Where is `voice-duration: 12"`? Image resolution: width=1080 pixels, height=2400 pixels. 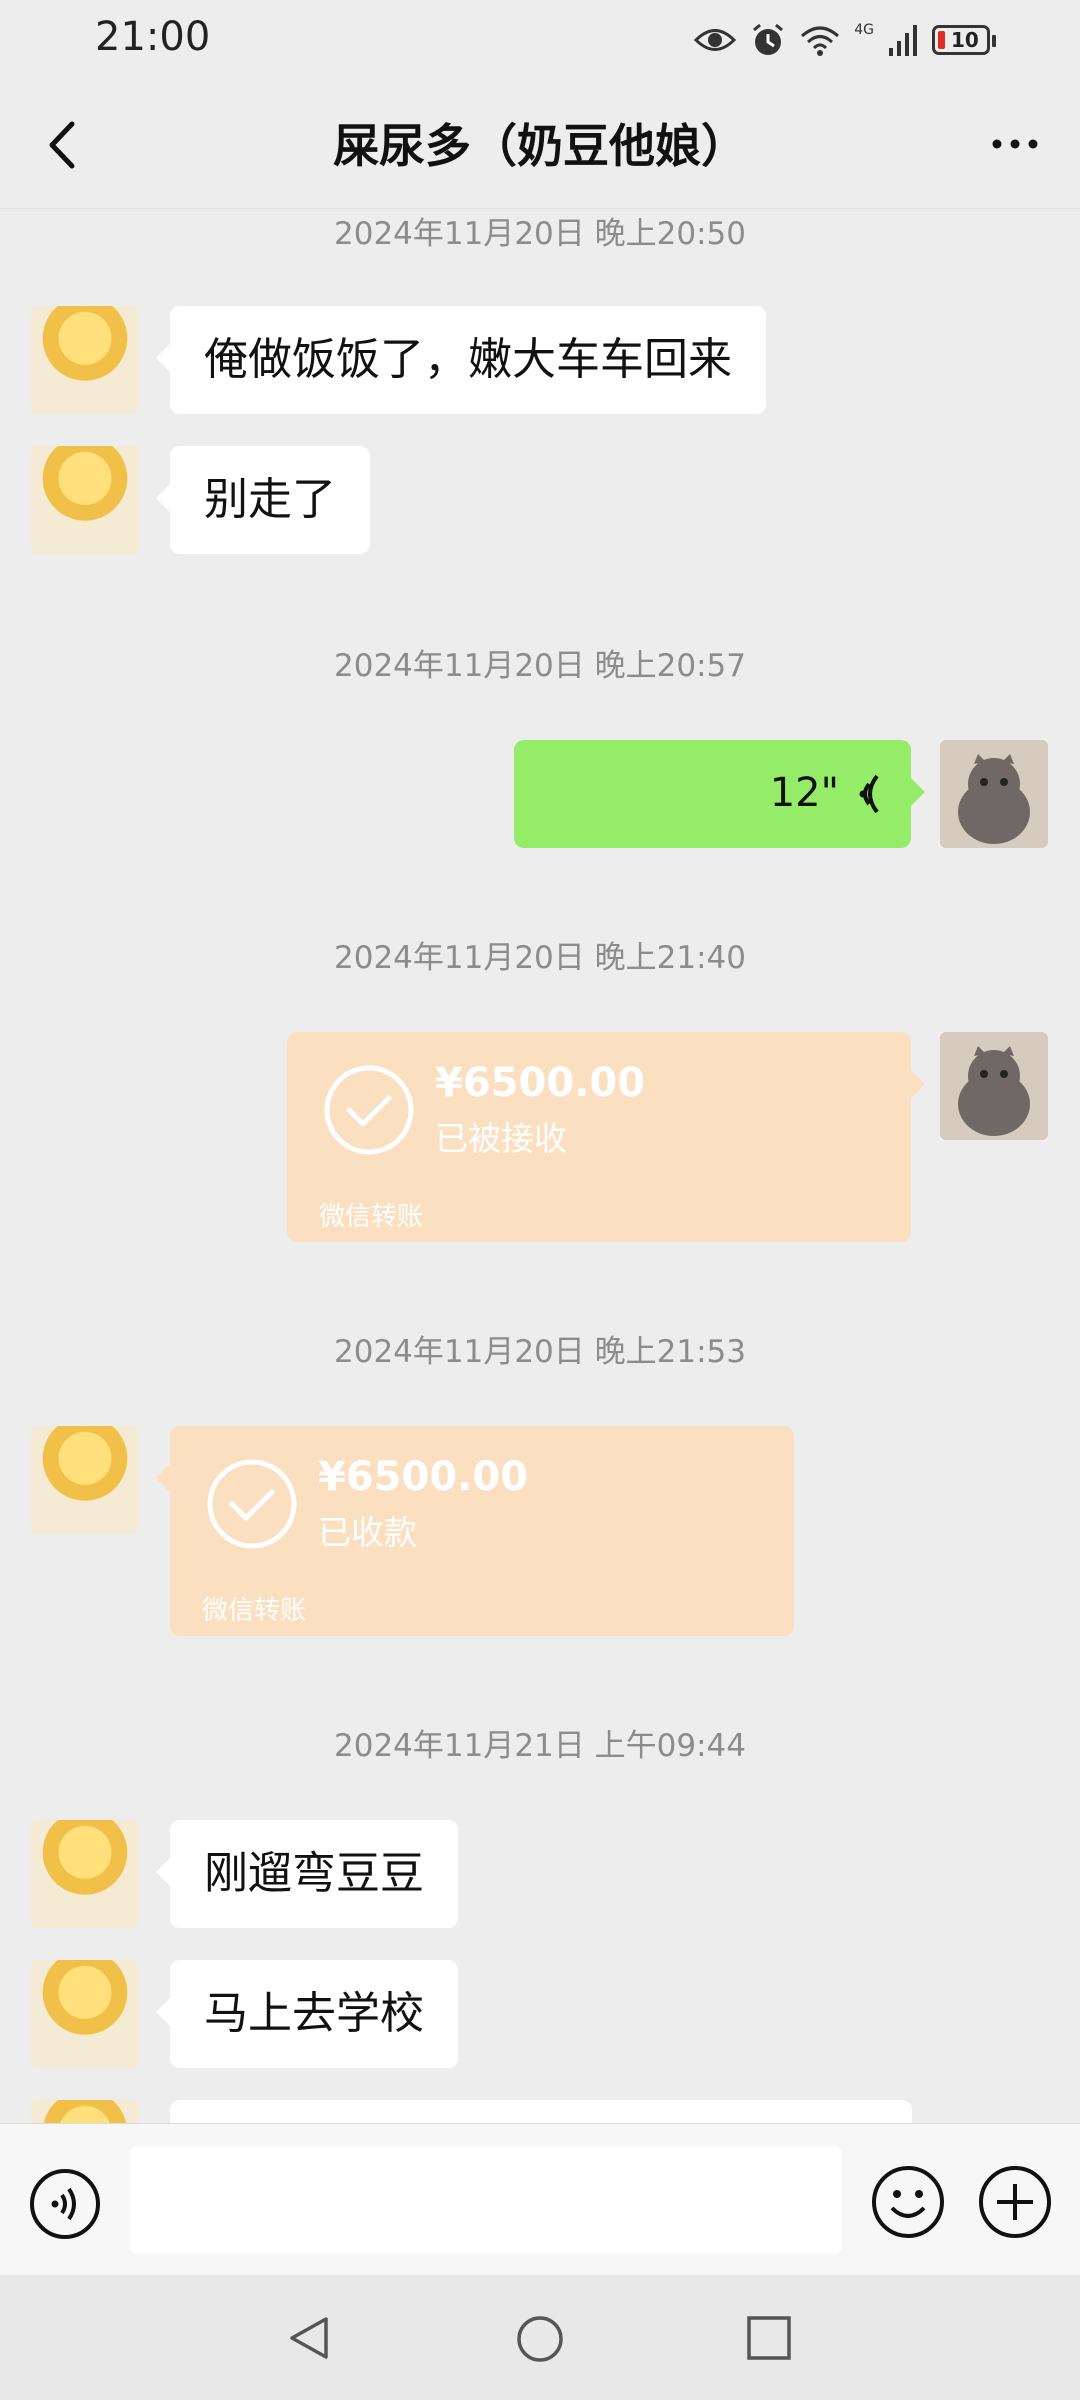
voice-duration: 12" is located at coordinates (804, 793).